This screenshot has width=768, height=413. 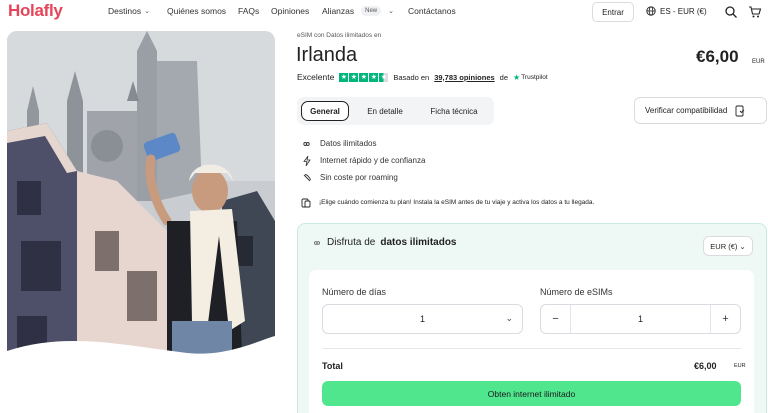 What do you see at coordinates (373, 160) in the screenshot?
I see `feature-label: Internet rápido y de confianza` at bounding box center [373, 160].